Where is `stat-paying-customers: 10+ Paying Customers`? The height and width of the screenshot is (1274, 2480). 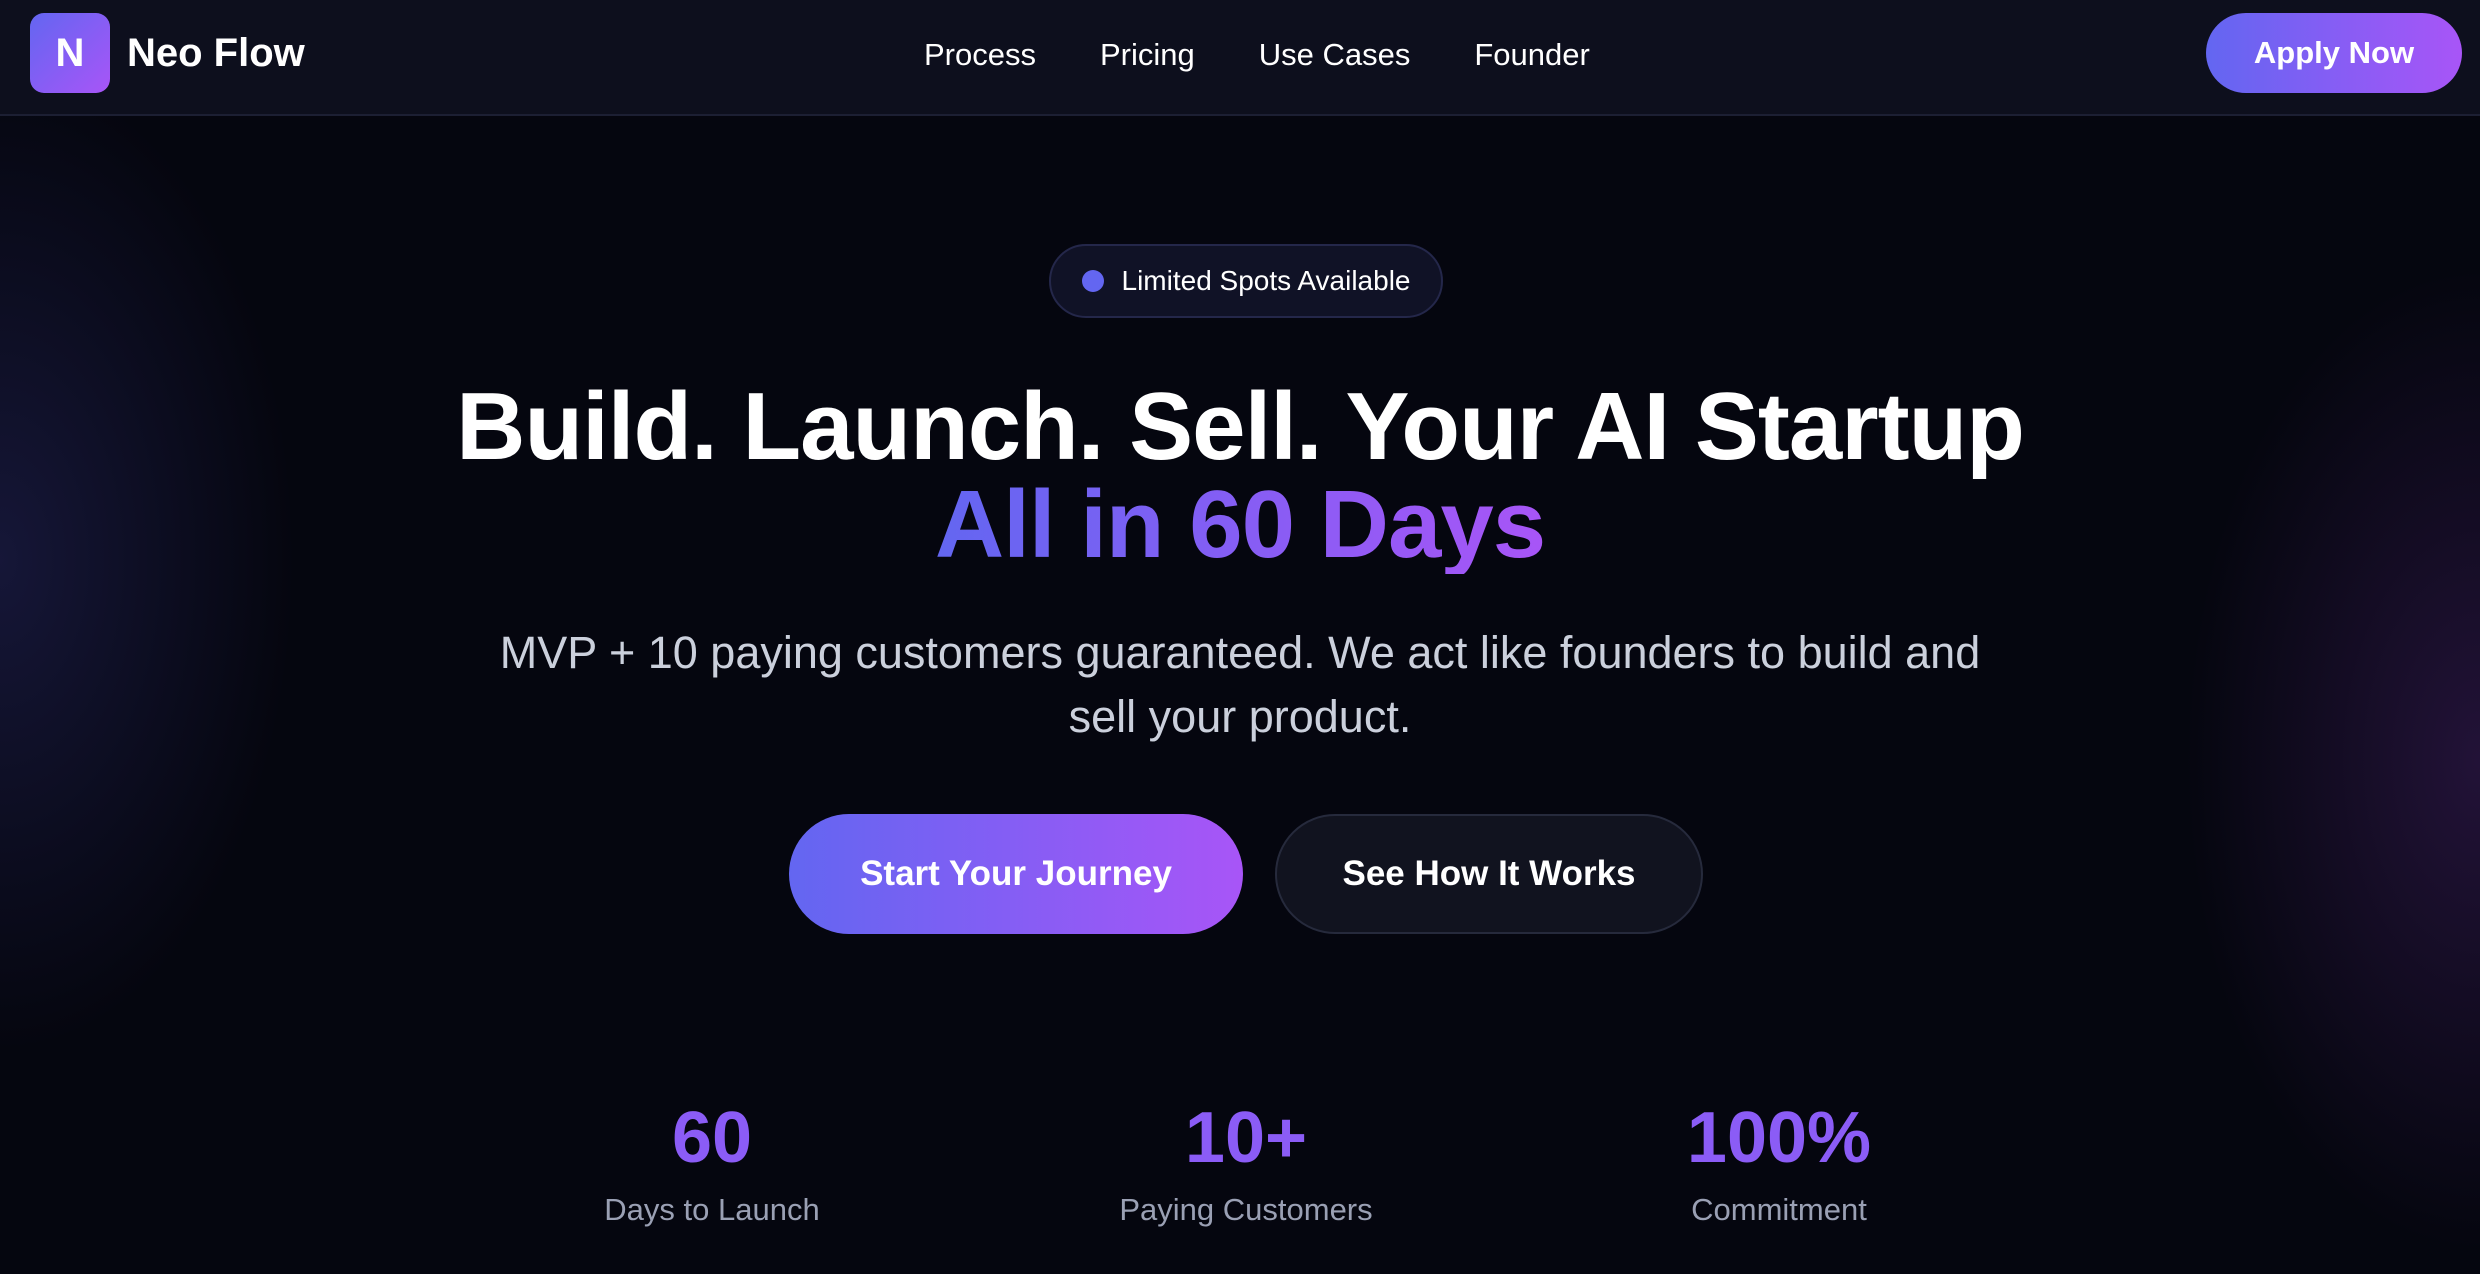
stat-paying-customers: 10+ Paying Customers is located at coordinates (1246, 1162).